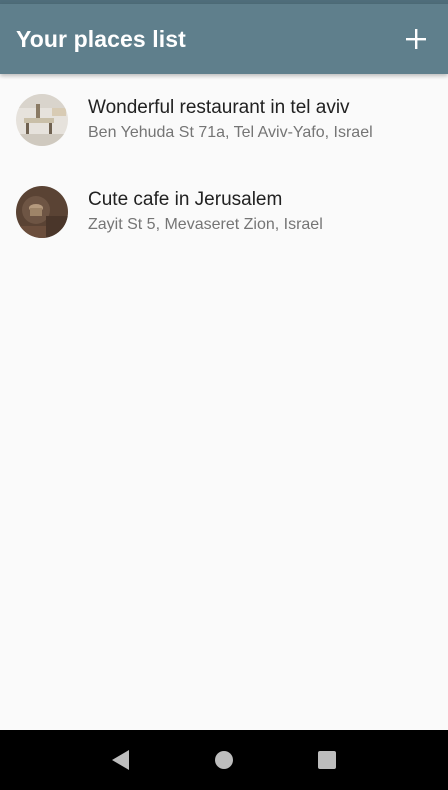 This screenshot has width=448, height=790. I want to click on home-button, so click(224, 760).